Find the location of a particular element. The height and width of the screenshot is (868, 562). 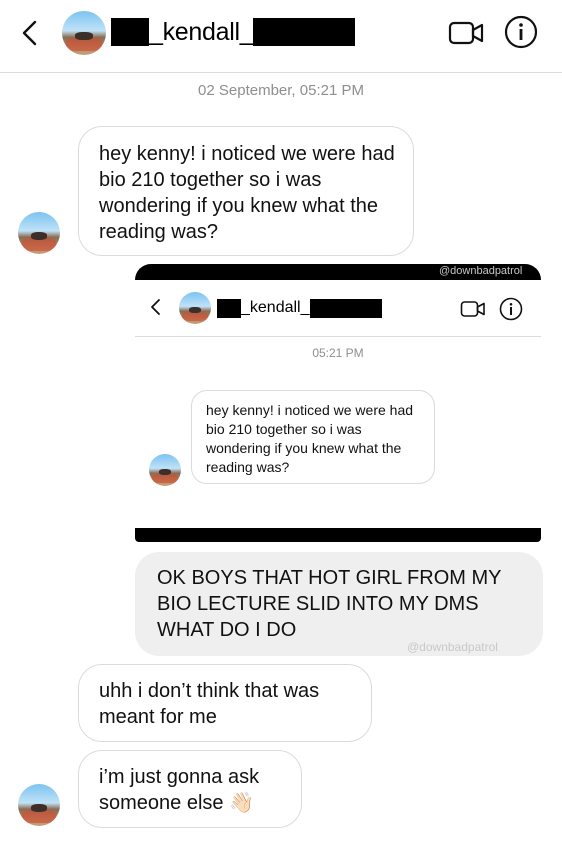

chat-title: _kendall_ is located at coordinates (233, 32).